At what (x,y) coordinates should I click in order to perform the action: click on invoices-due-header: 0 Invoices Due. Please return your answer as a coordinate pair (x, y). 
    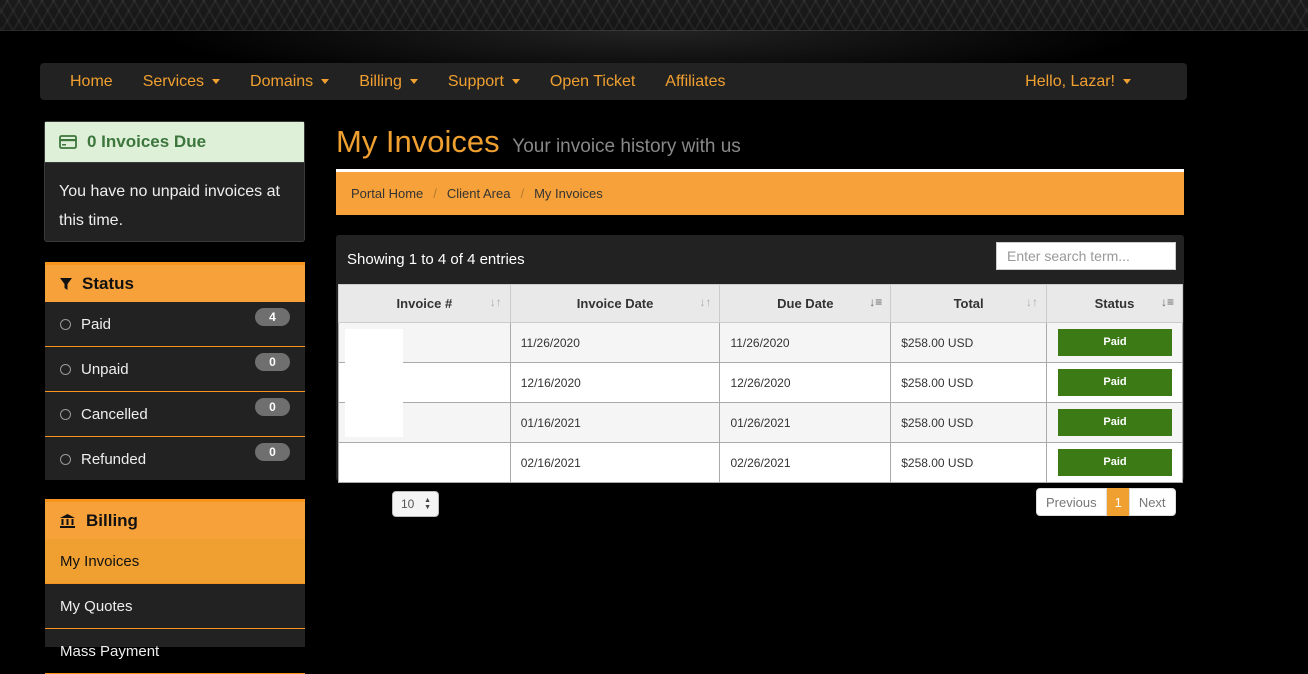
    Looking at the image, I should click on (174, 142).